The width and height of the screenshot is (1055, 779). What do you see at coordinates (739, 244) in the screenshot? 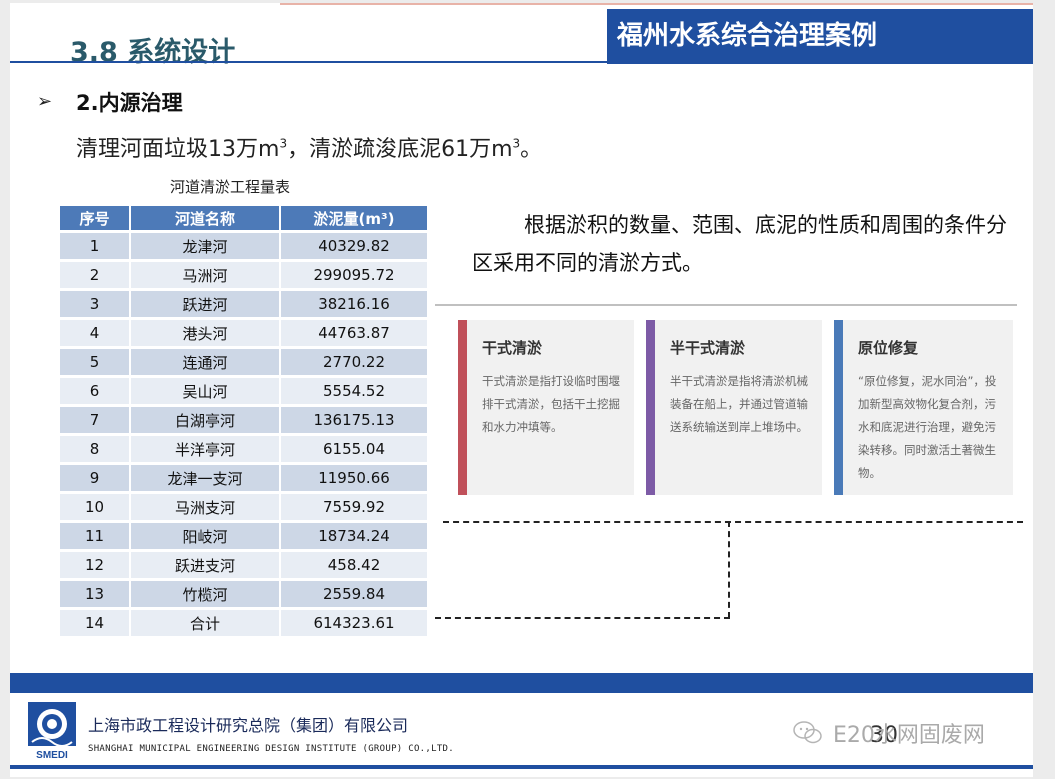
I see `method-description: 根据淤积的数量、范围、底泥的性质和周围的条件分区采用不同的清淤方式。` at bounding box center [739, 244].